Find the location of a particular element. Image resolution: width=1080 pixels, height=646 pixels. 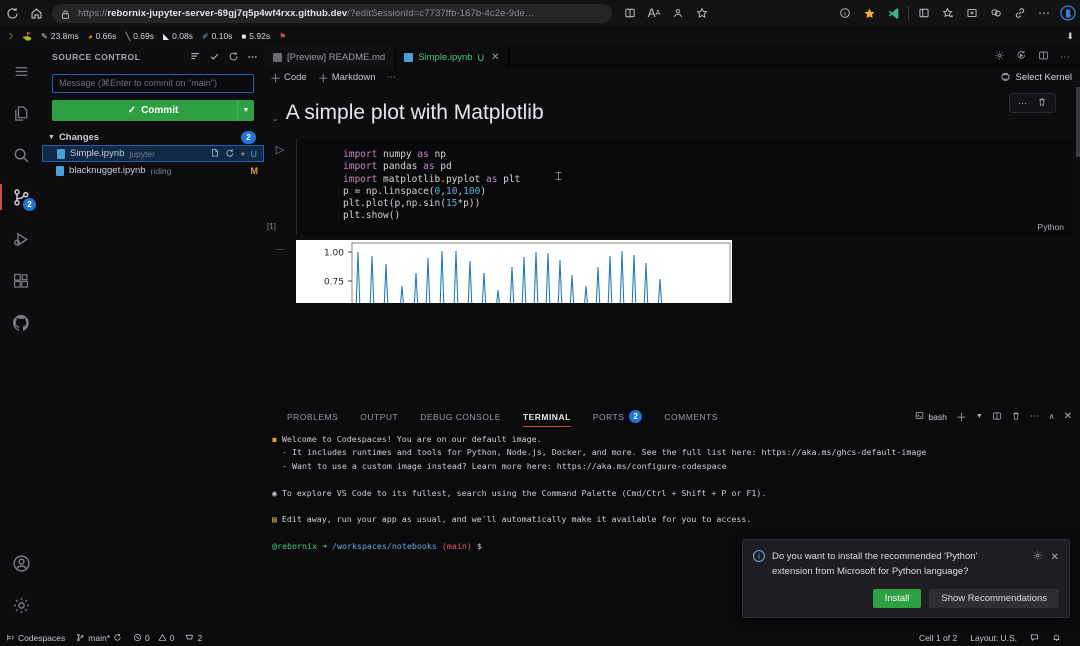

read-aloud-icon: AA is located at coordinates (654, 13).